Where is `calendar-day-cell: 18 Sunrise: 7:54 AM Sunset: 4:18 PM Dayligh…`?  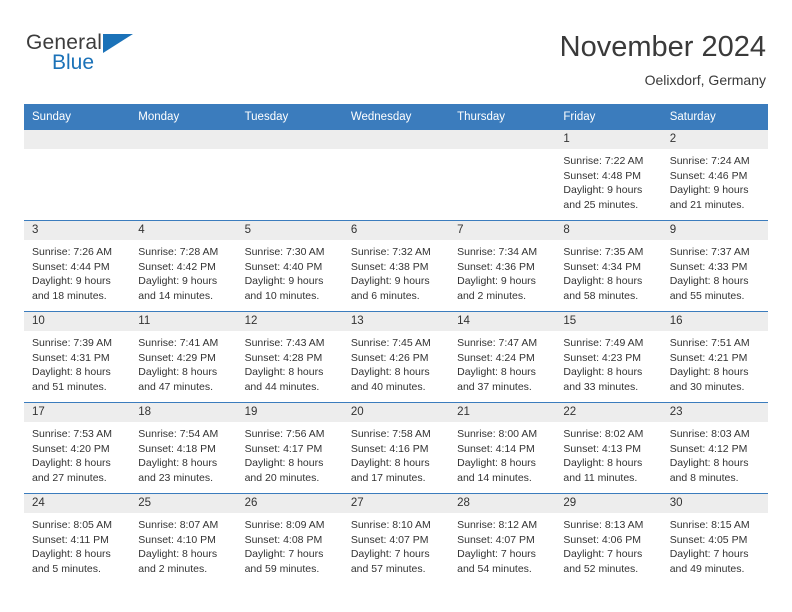 calendar-day-cell: 18 Sunrise: 7:54 AM Sunset: 4:18 PM Dayligh… is located at coordinates (183, 448).